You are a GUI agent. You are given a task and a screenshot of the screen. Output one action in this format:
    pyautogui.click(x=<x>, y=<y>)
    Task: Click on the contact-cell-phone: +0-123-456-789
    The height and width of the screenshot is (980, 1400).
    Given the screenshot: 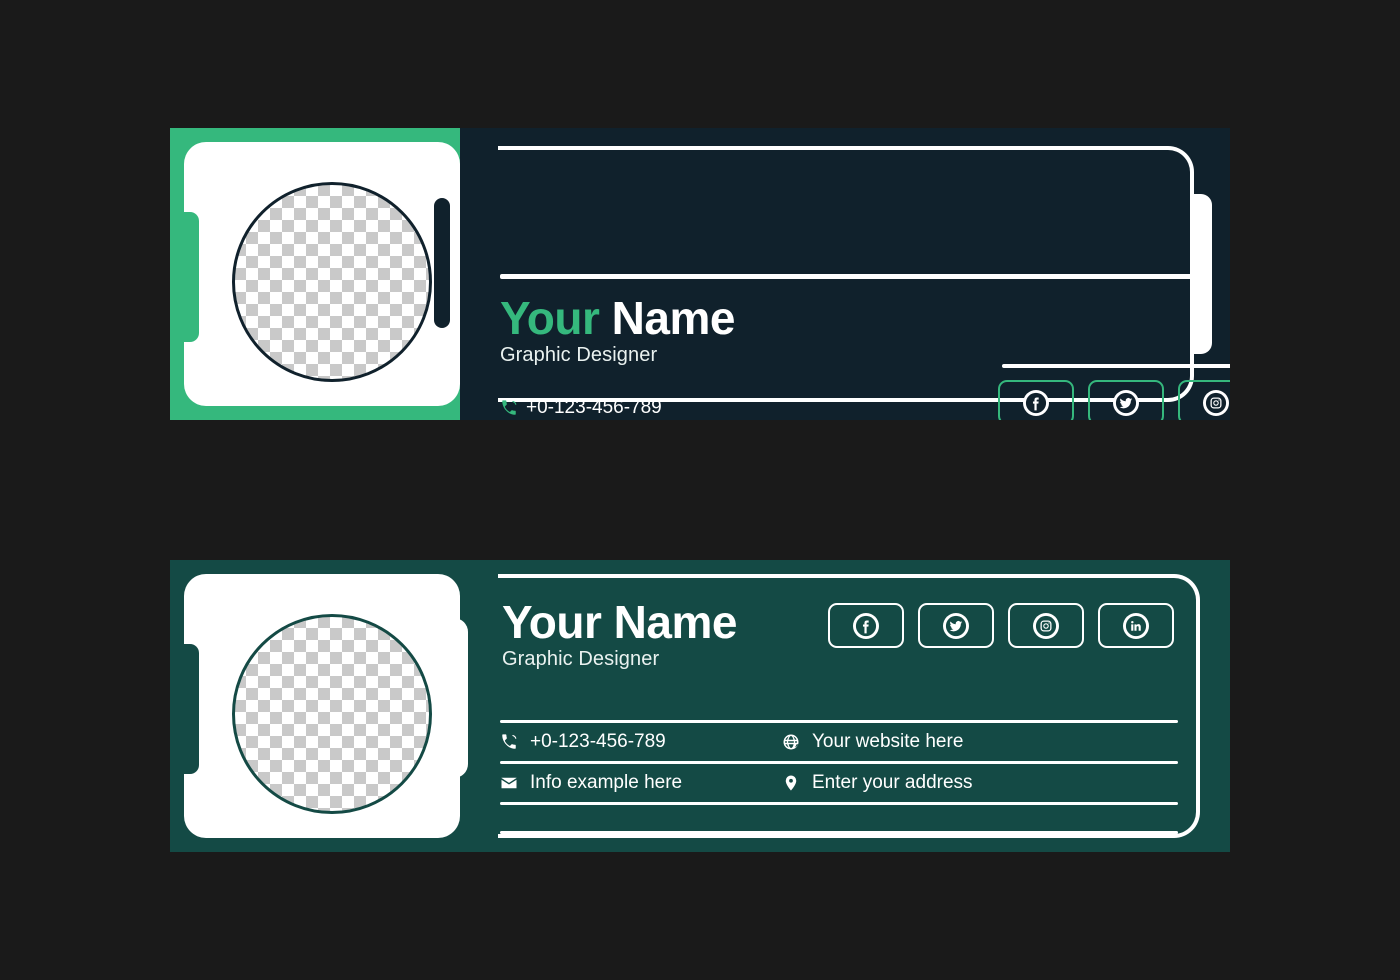 What is the action you would take?
    pyautogui.click(x=641, y=742)
    